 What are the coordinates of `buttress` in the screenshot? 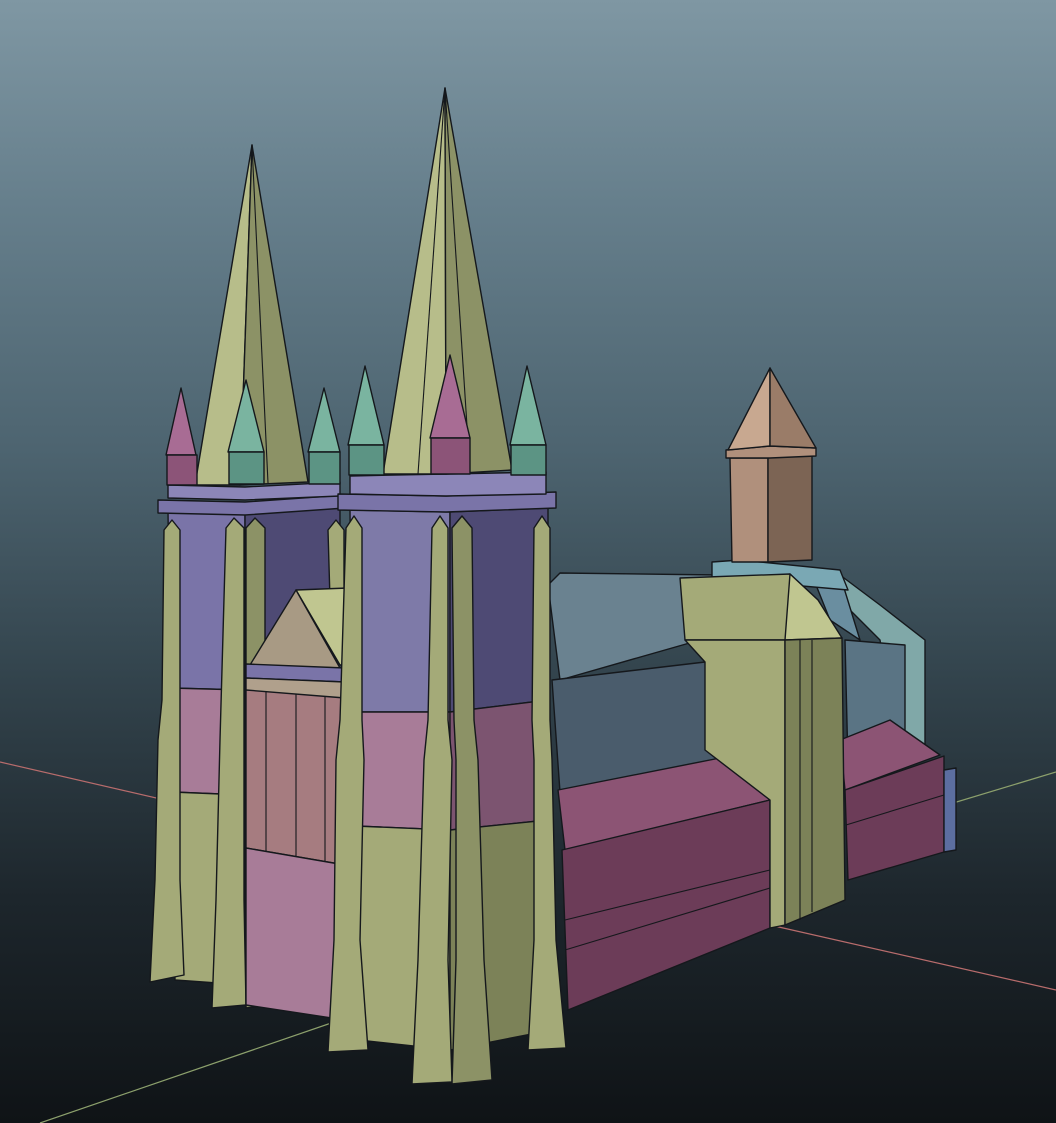 It's located at (167, 751).